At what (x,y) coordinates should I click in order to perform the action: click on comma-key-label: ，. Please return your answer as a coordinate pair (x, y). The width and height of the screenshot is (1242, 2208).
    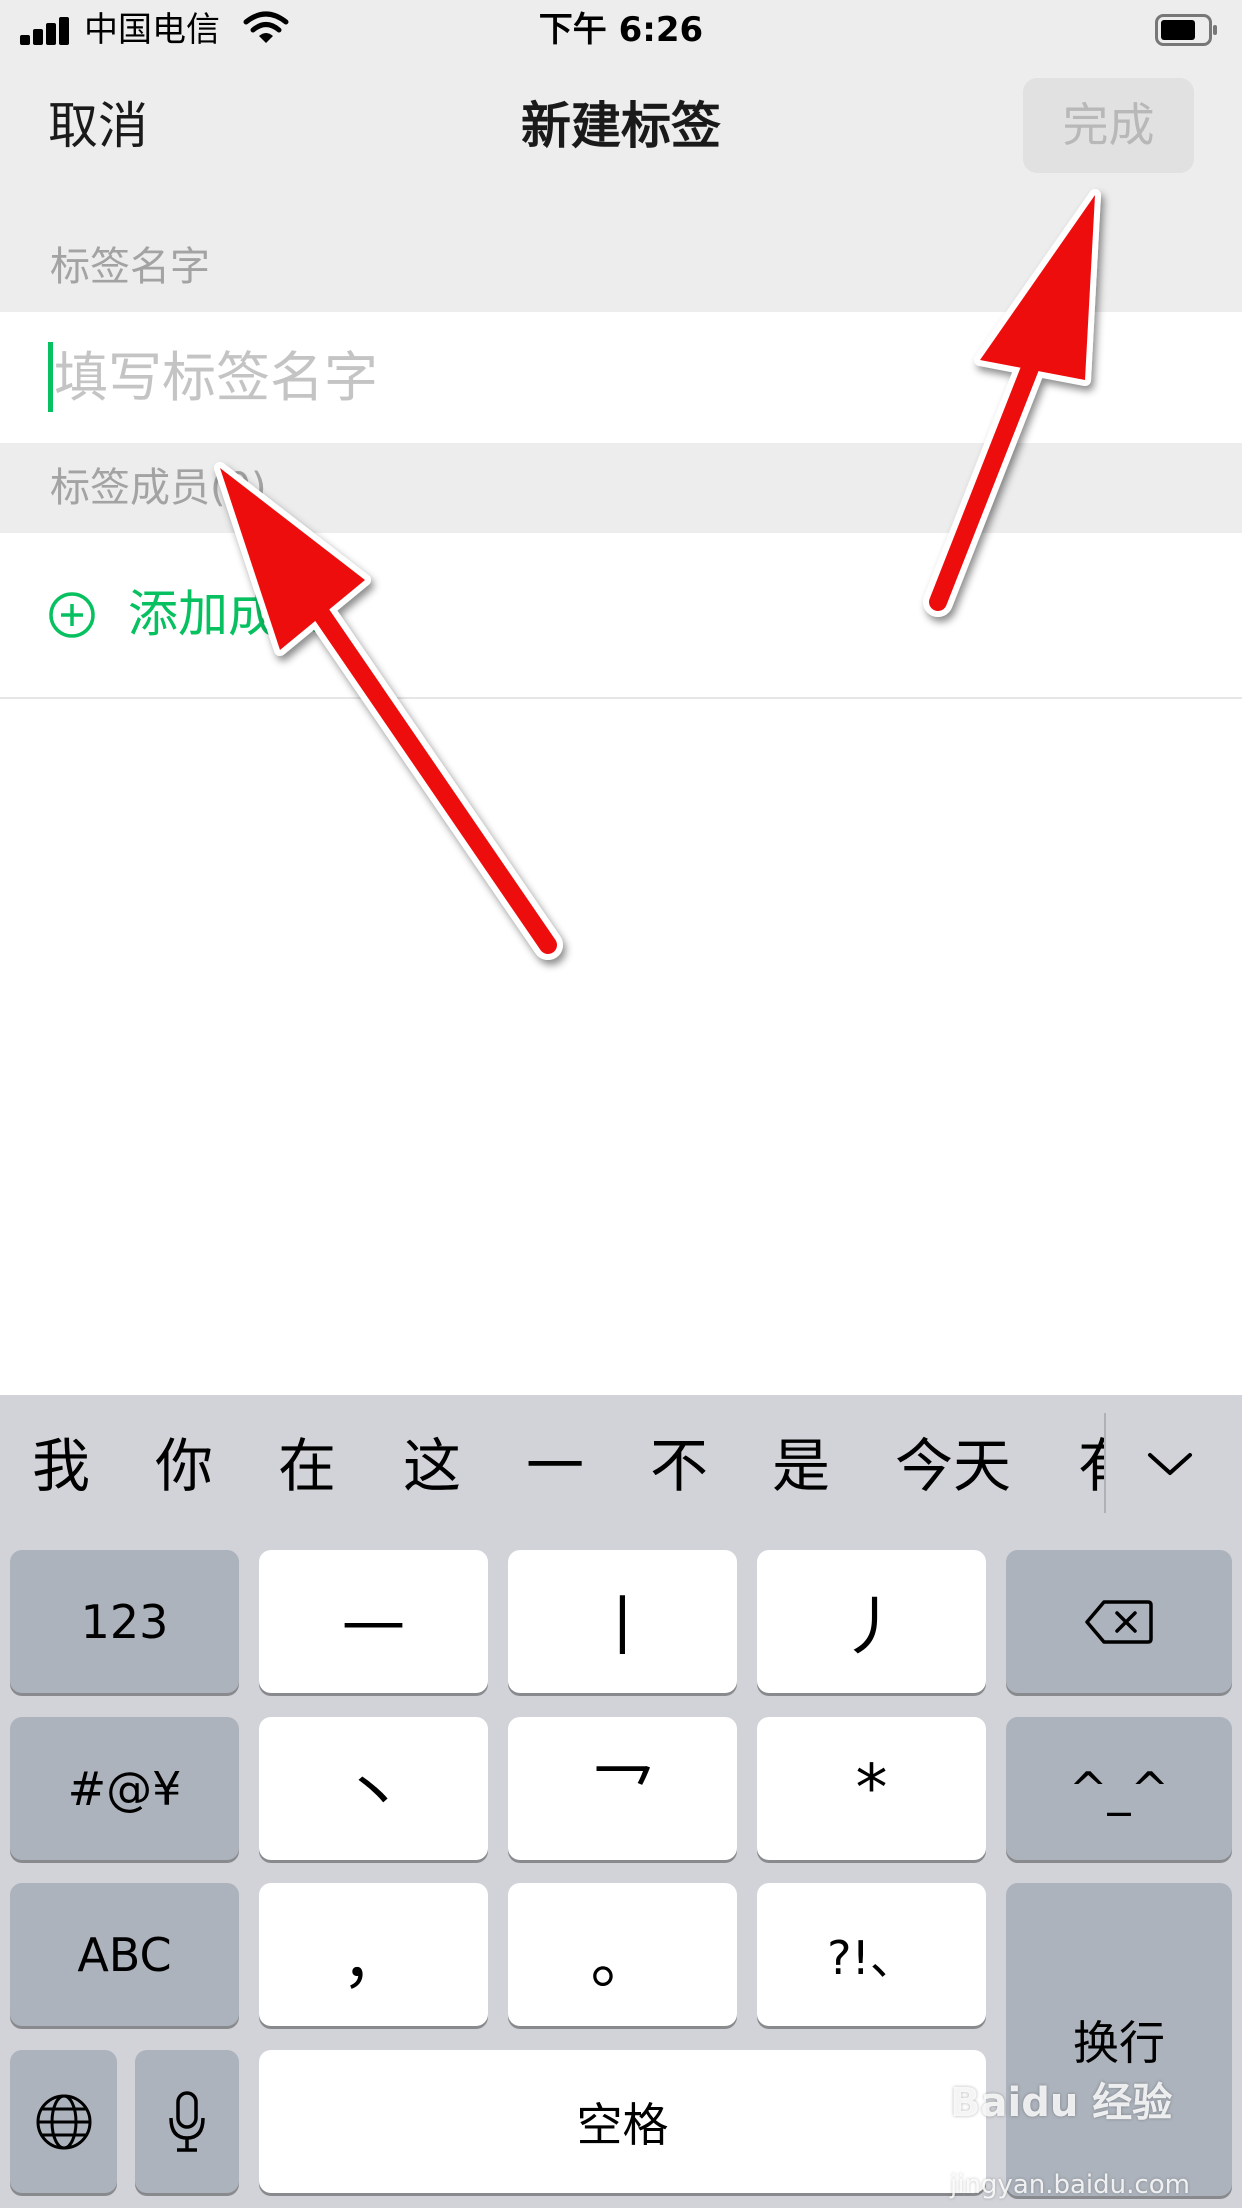
    Looking at the image, I should click on (373, 1960).